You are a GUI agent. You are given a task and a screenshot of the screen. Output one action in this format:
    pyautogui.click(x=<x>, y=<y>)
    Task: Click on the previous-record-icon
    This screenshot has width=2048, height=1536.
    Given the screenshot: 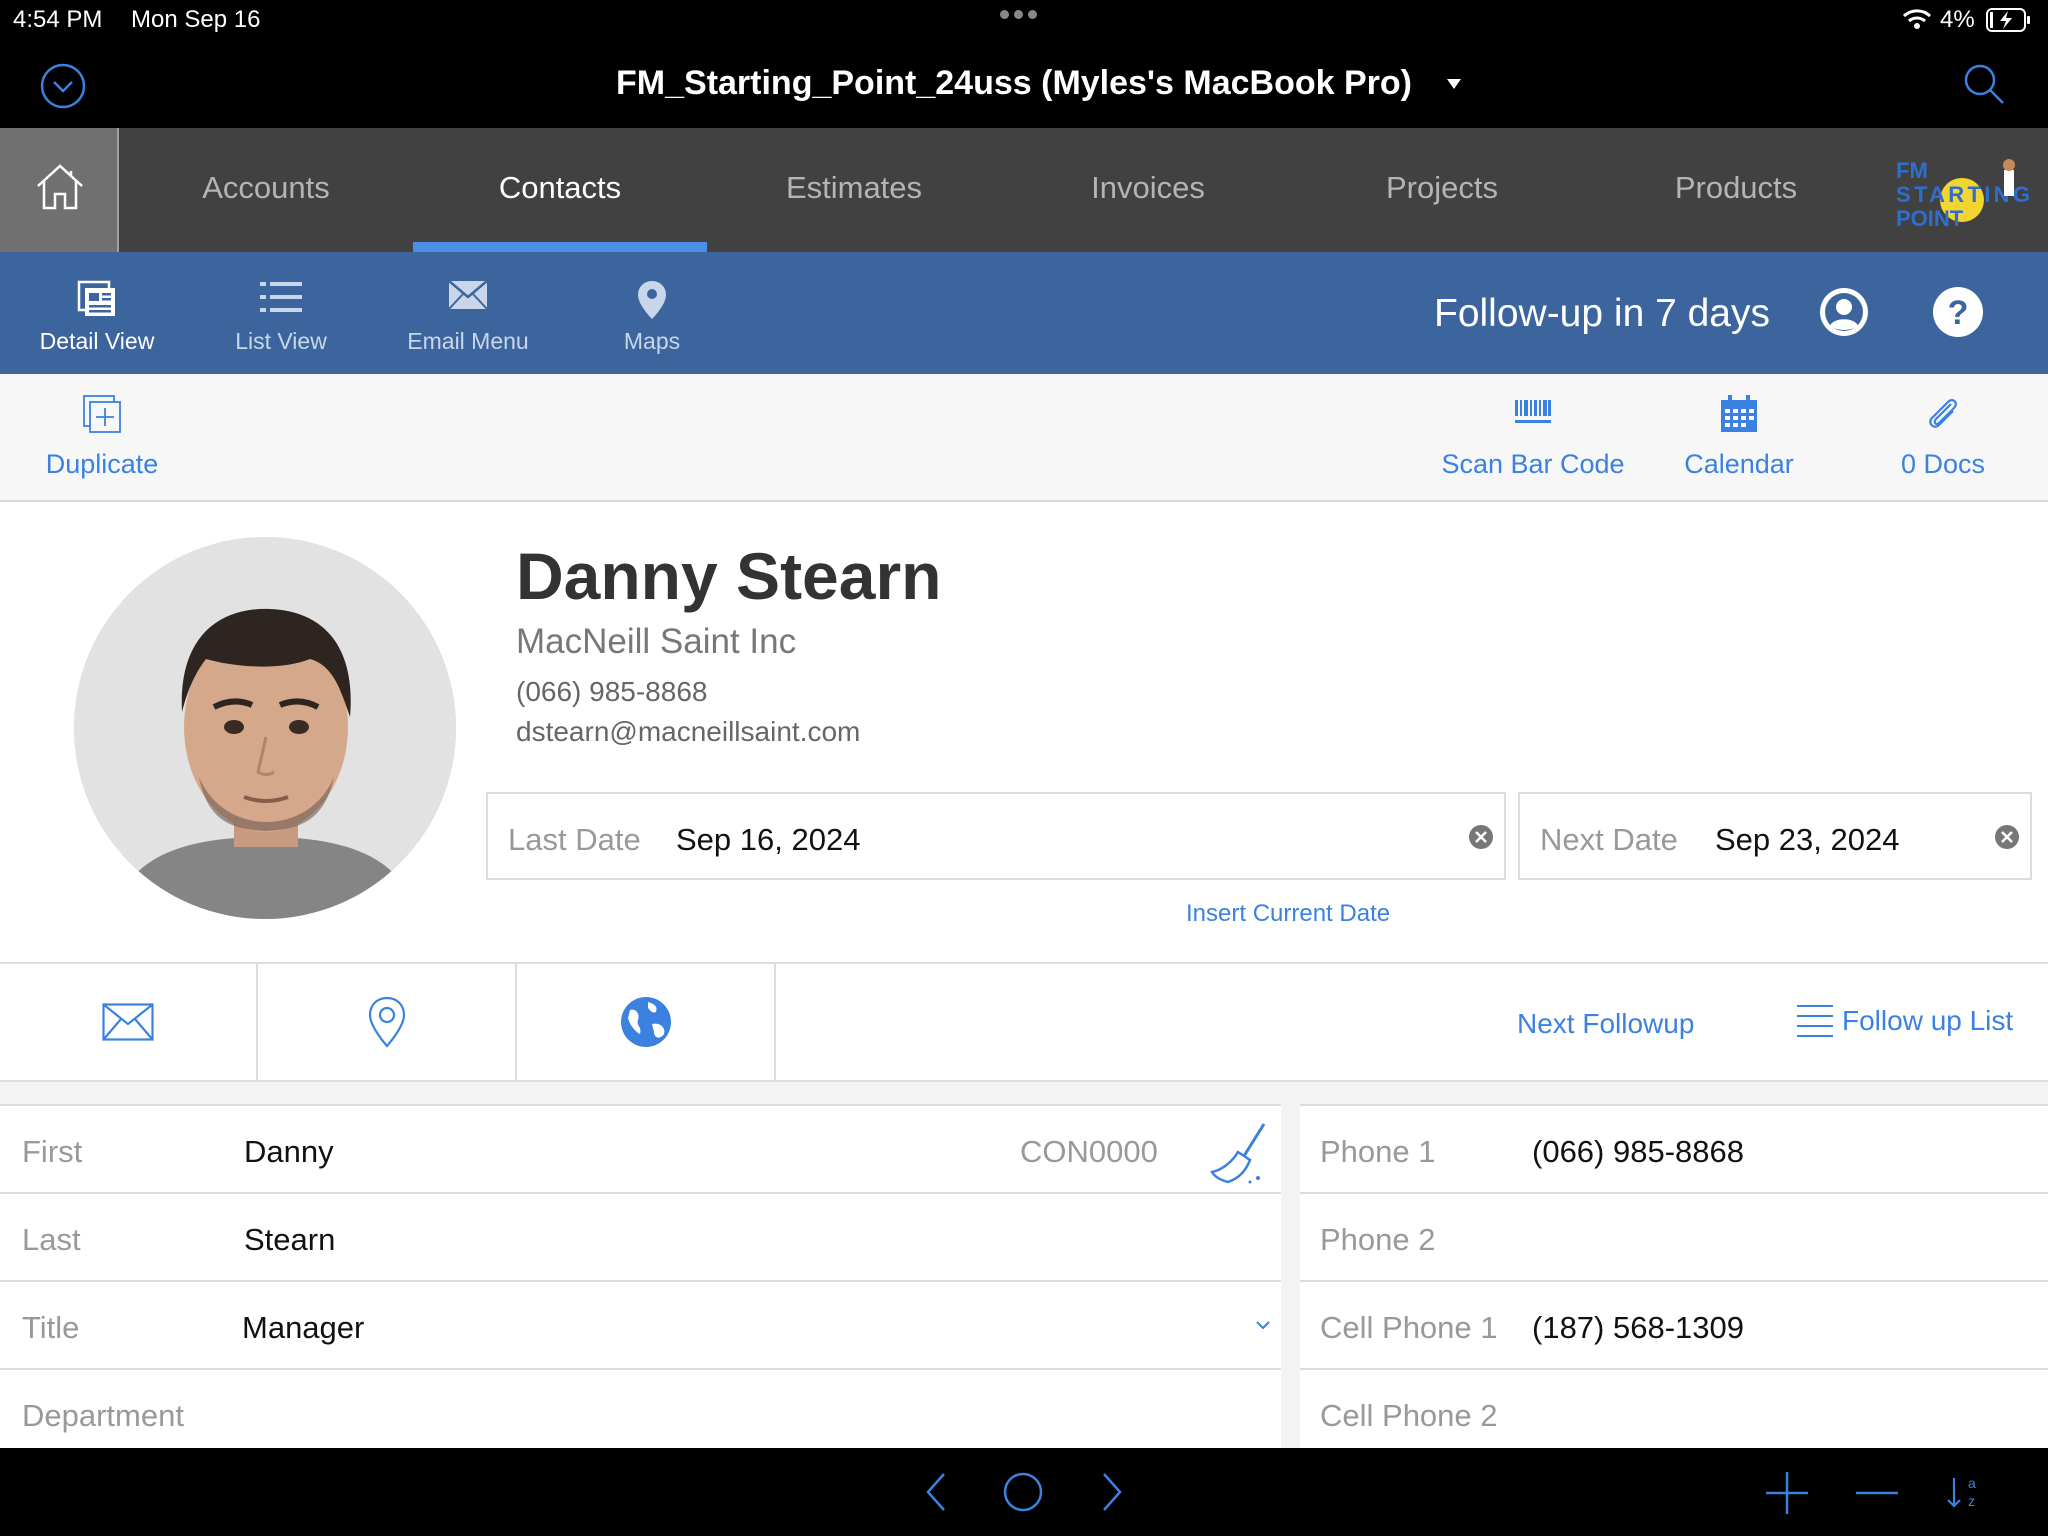 What is the action you would take?
    pyautogui.click(x=936, y=1492)
    